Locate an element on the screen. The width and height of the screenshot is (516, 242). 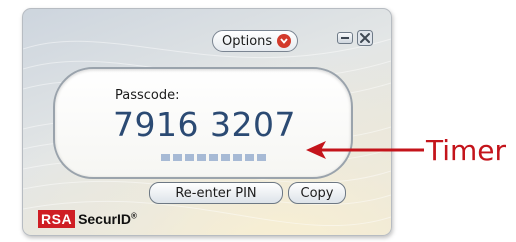
reenter-pin-button: Re-enter PIN is located at coordinates (216, 193).